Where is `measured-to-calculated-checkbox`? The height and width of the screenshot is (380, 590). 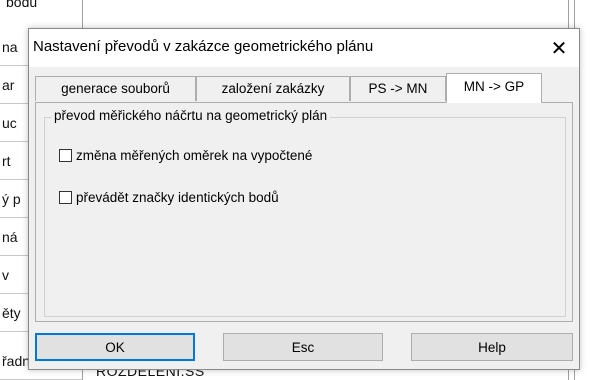
measured-to-calculated-checkbox is located at coordinates (65, 155).